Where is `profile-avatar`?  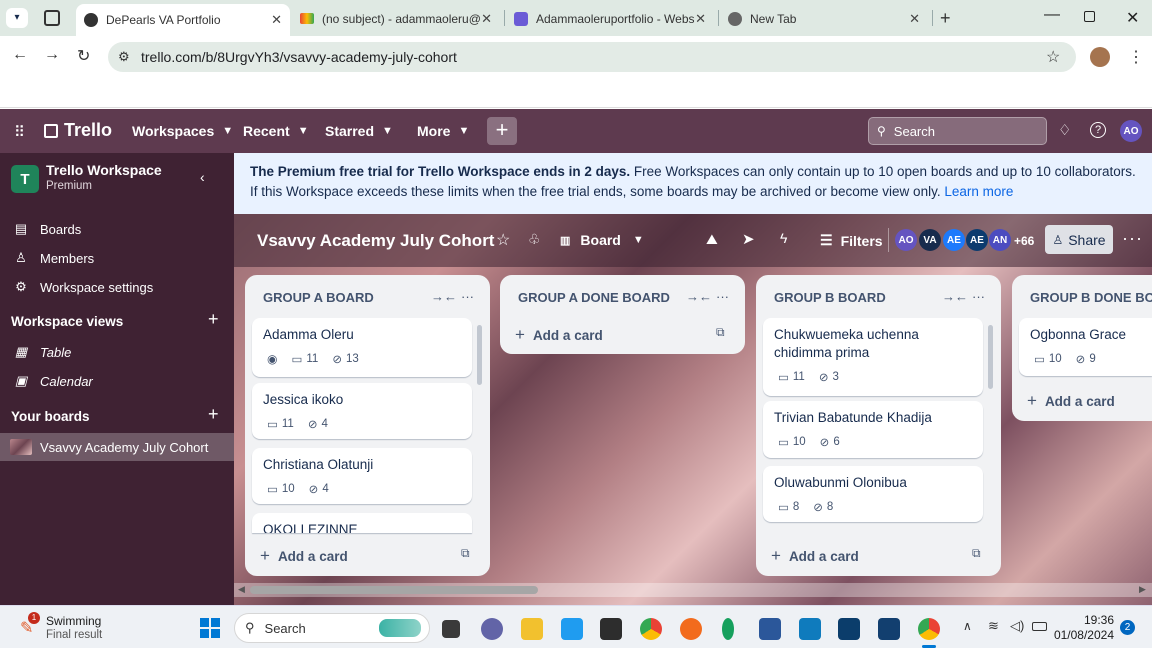 profile-avatar is located at coordinates (1100, 57).